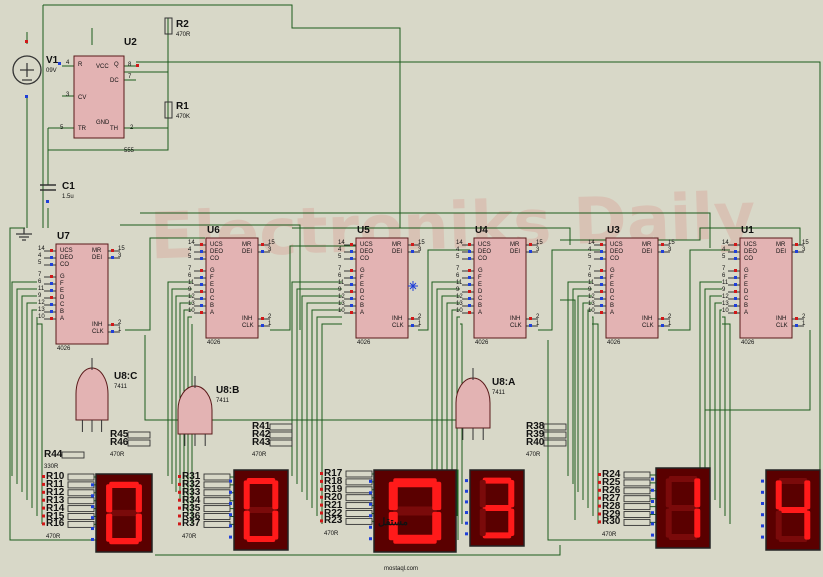 The image size is (823, 577). What do you see at coordinates (47, 201) in the screenshot?
I see `c1-pin` at bounding box center [47, 201].